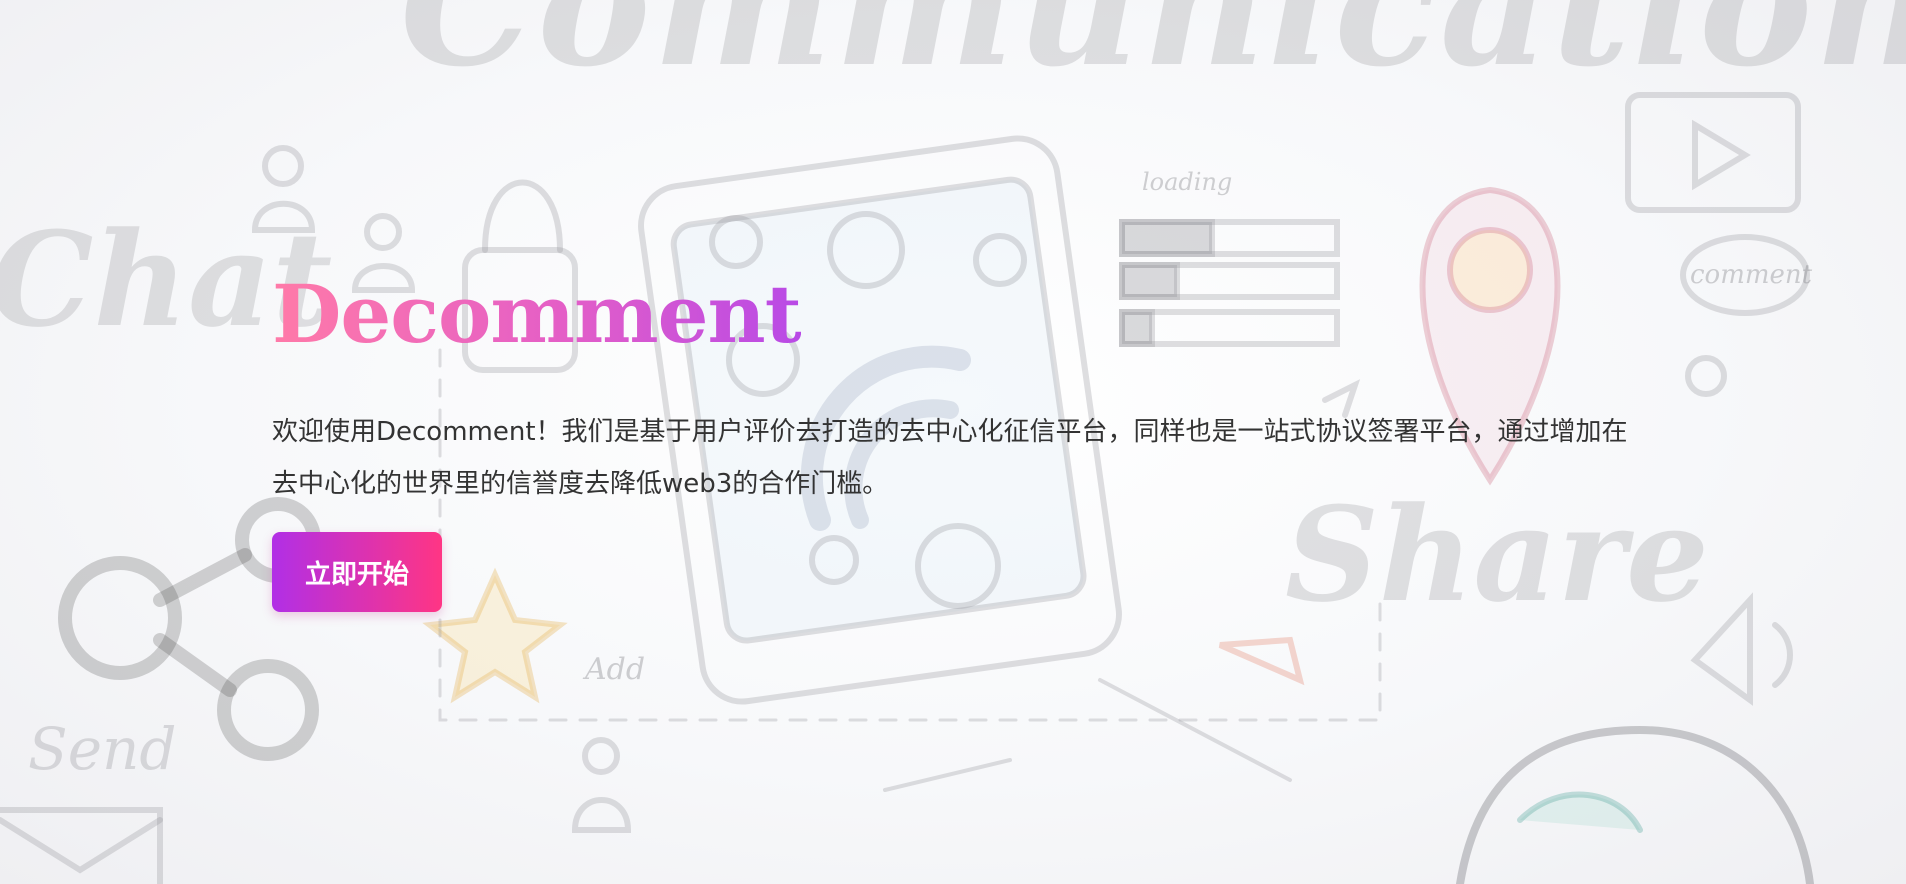 The height and width of the screenshot is (884, 1906). I want to click on background-word-loading: loading, so click(1187, 182).